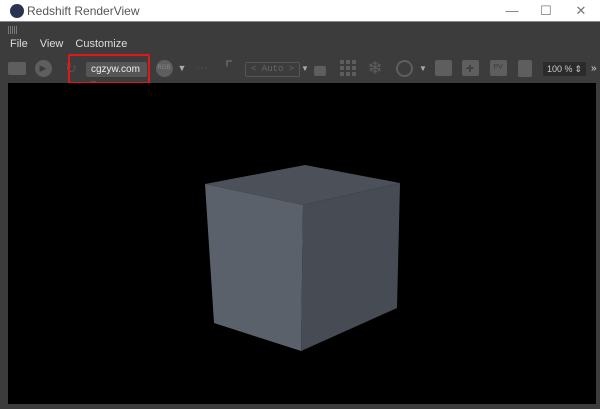 The height and width of the screenshot is (409, 600). Describe the element at coordinates (404, 68) in the screenshot. I see `circle-icon` at that location.